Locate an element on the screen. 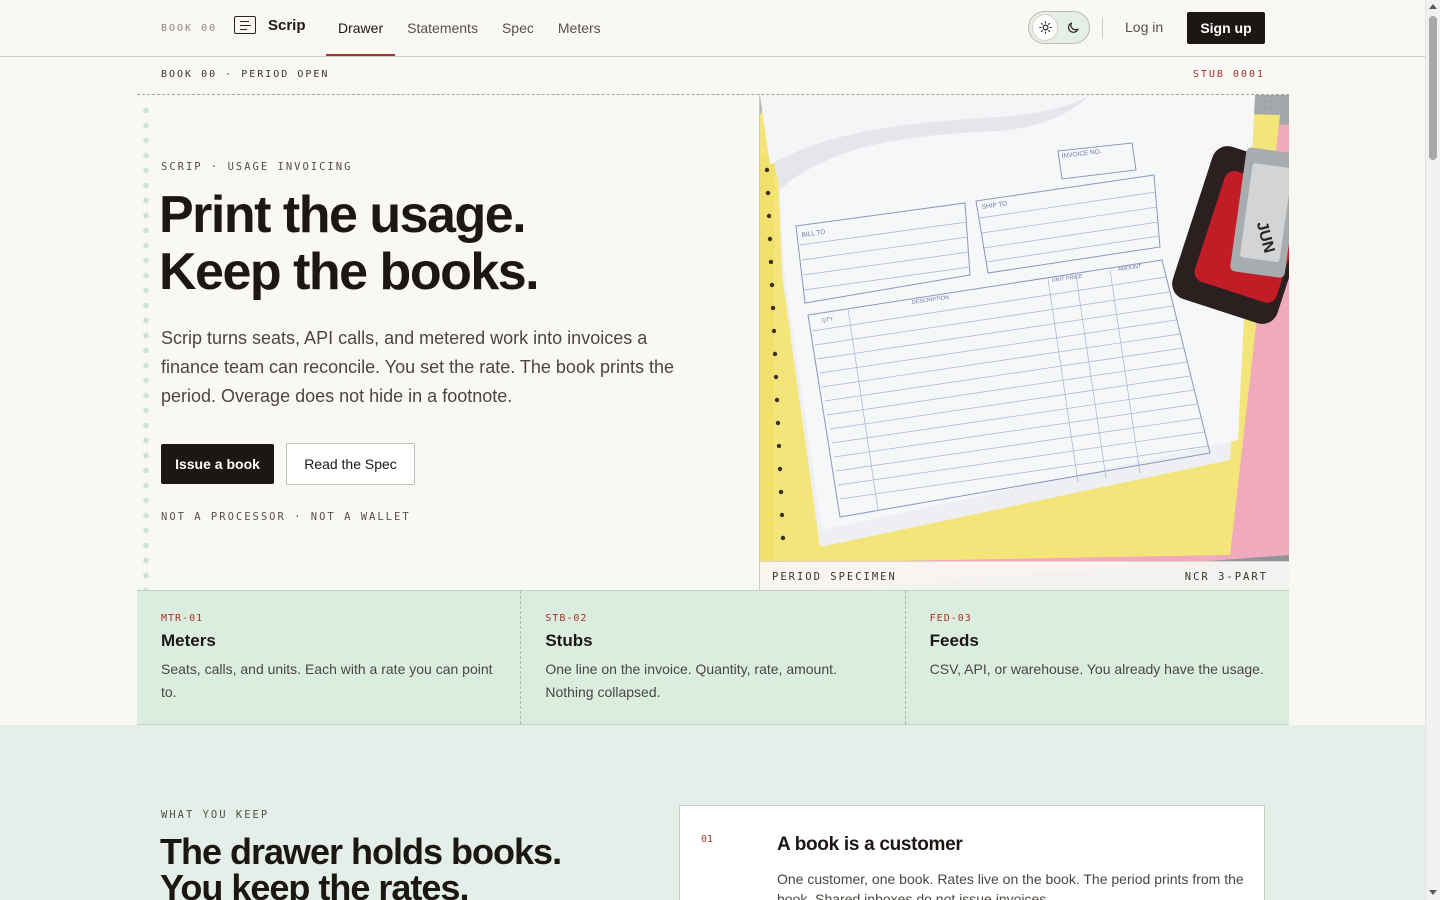 This screenshot has height=900, width=1440. keep-title-line-1: The drawer holds books. is located at coordinates (361, 851).